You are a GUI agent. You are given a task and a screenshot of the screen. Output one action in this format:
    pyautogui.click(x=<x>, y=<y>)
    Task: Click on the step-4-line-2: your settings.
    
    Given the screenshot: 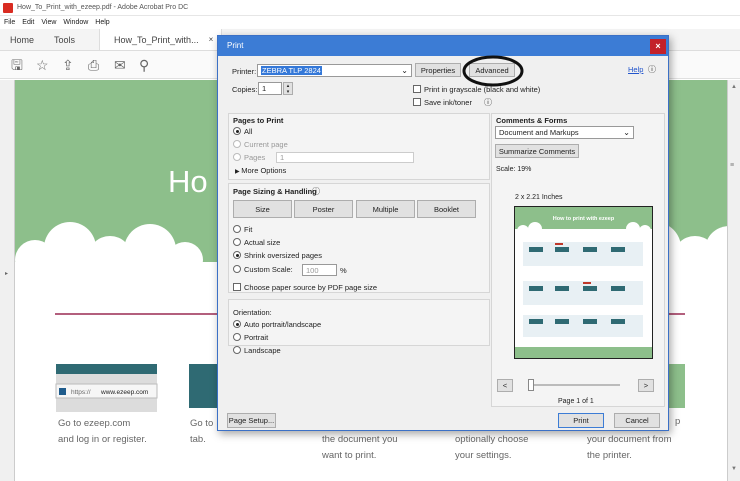 What is the action you would take?
    pyautogui.click(x=483, y=455)
    